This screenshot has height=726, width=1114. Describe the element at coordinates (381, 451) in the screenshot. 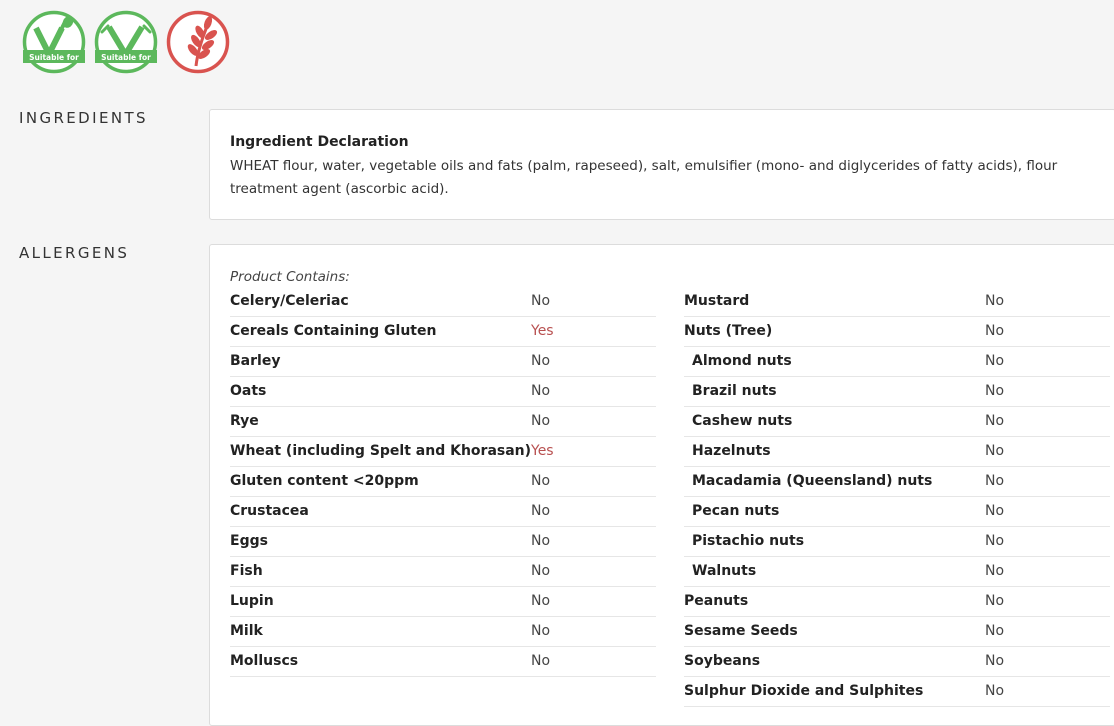

I see `allergen-name: Wheat (including Spelt and Khorasan)` at that location.